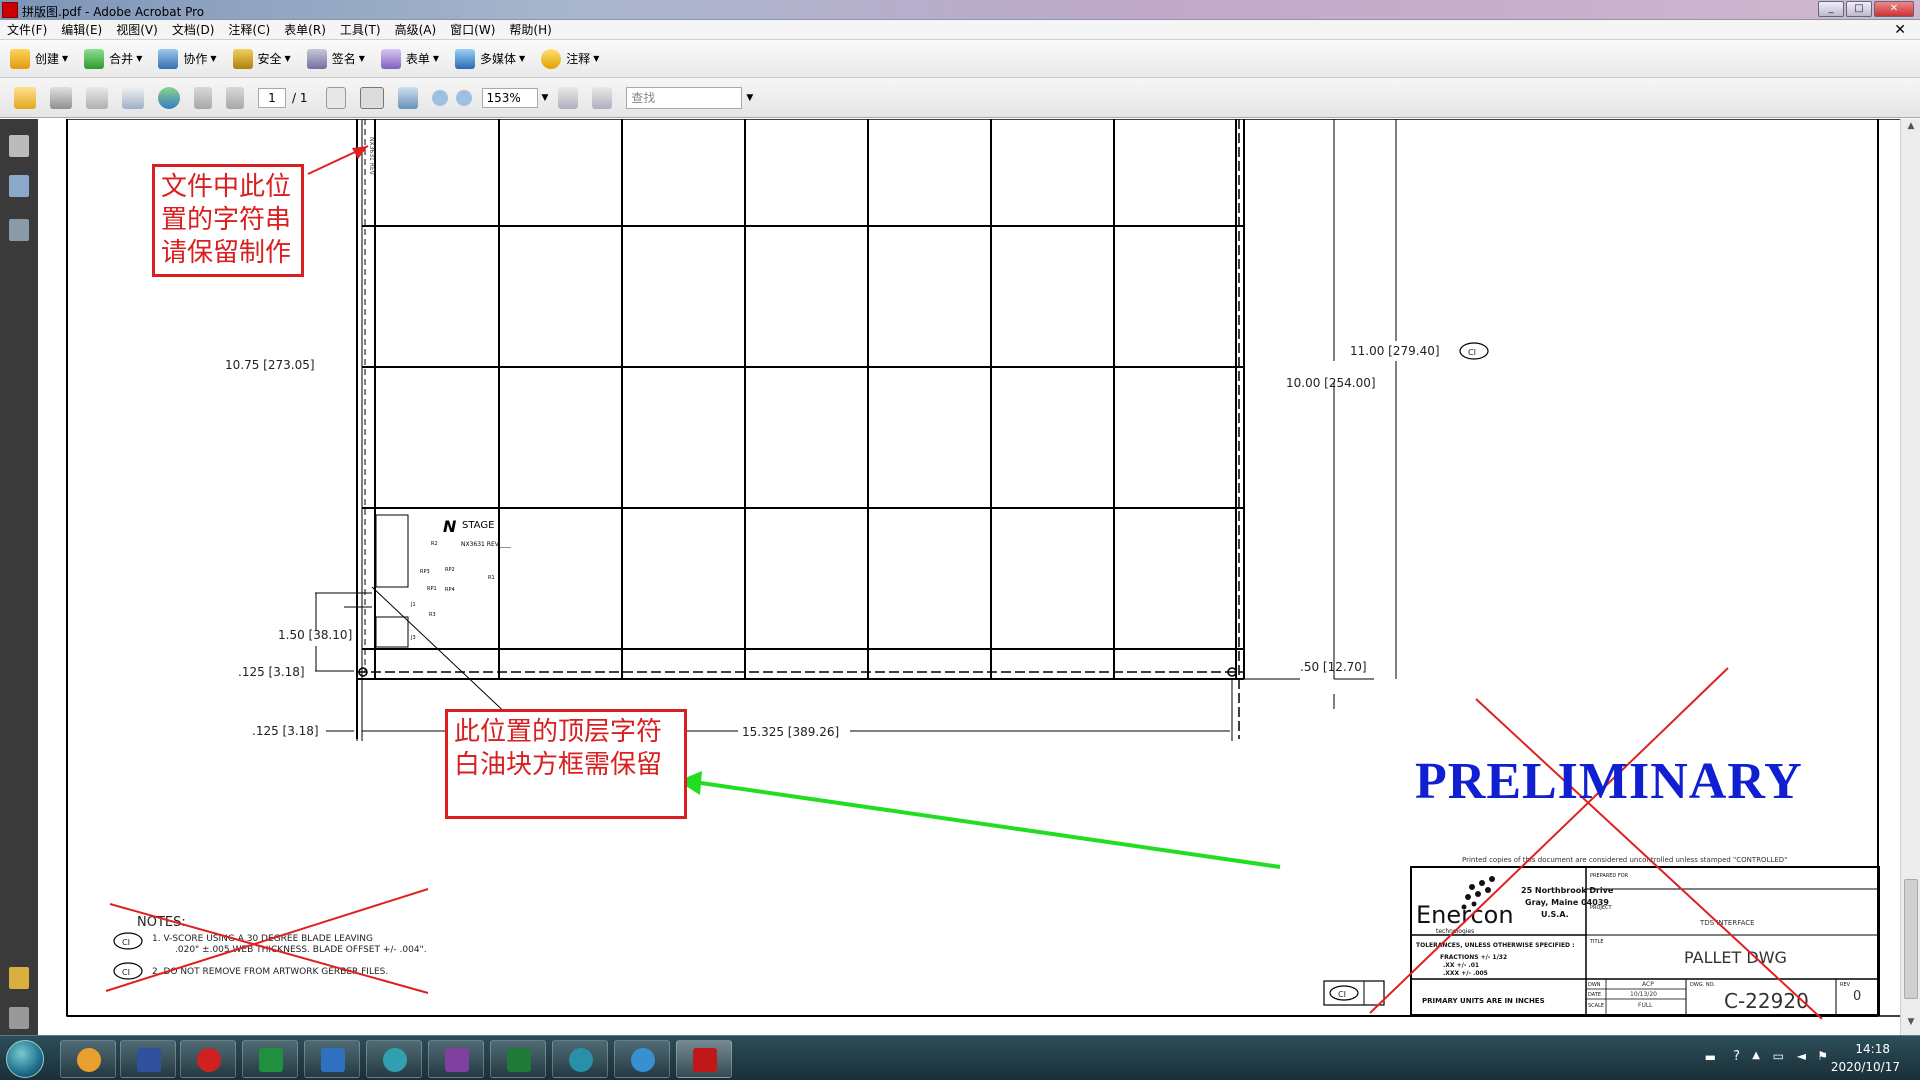 The height and width of the screenshot is (1080, 1920). Describe the element at coordinates (545, 98) in the screenshot. I see `zoom-dropdown-icon: ▼` at that location.